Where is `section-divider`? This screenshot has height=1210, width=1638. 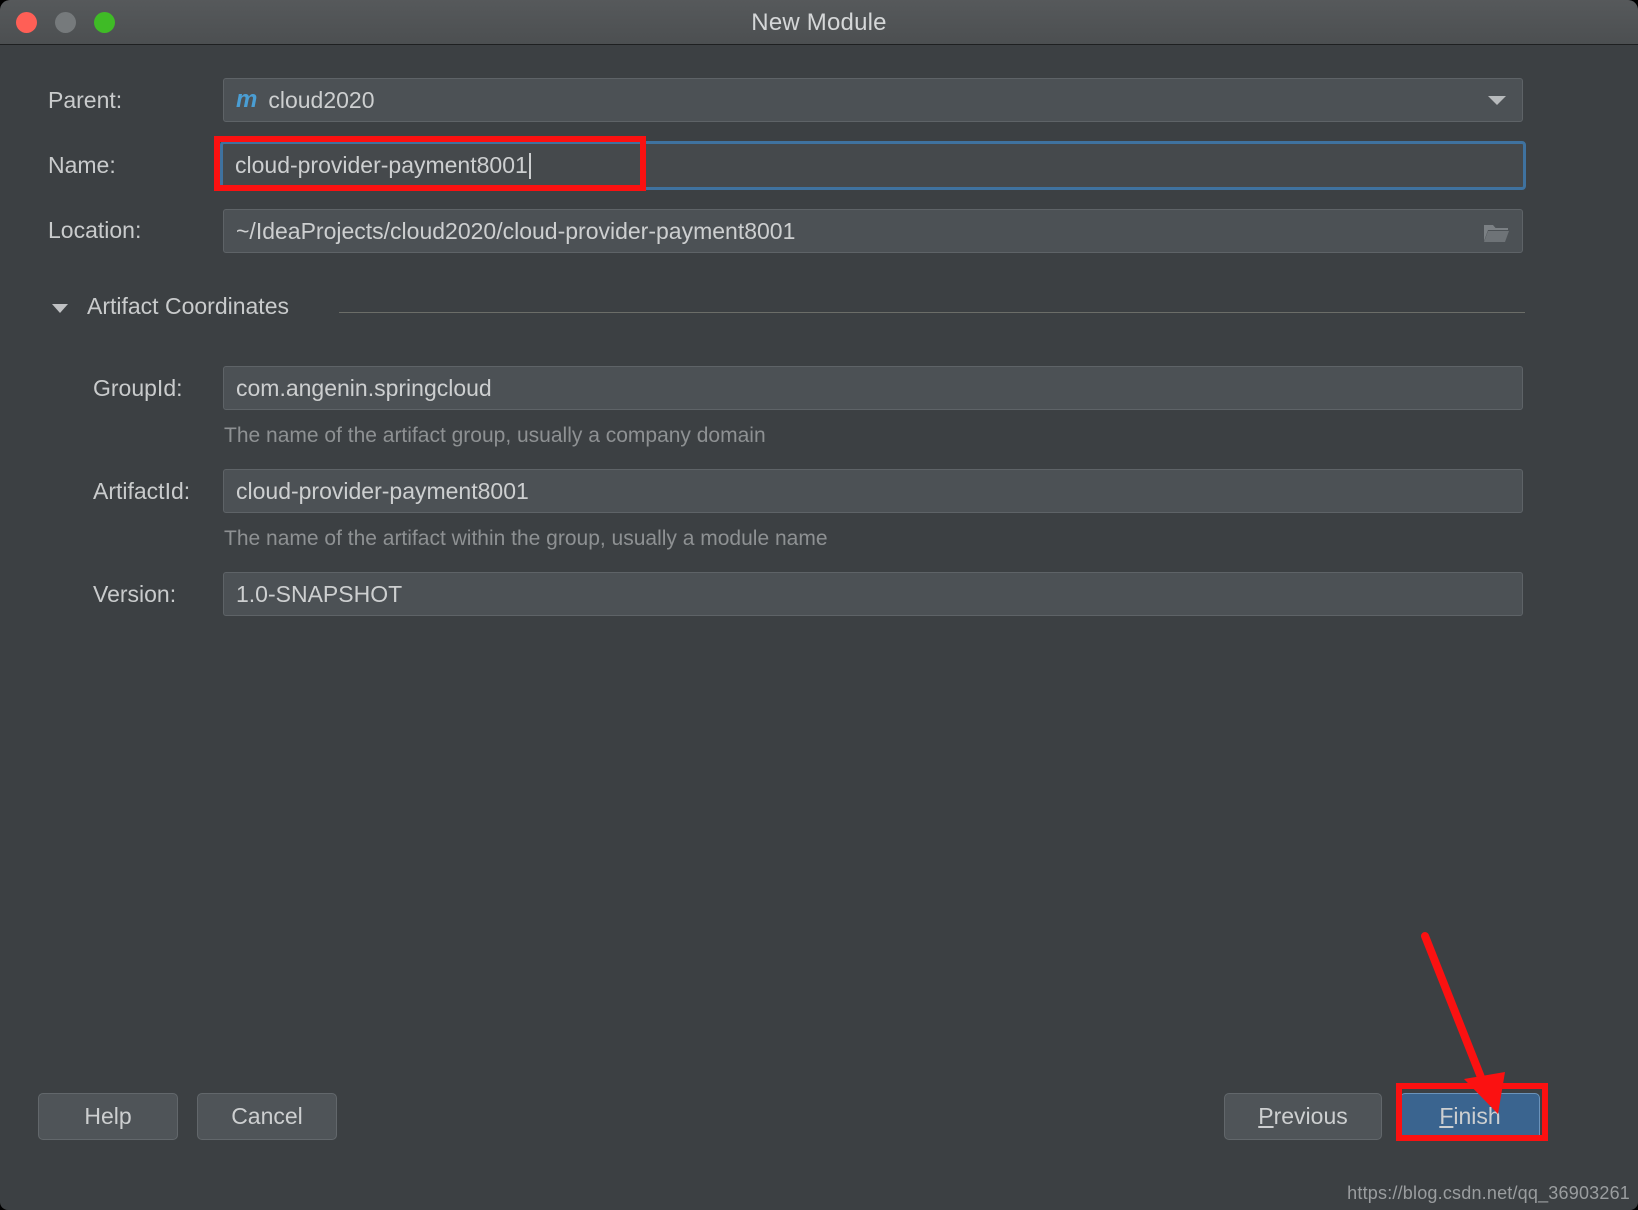 section-divider is located at coordinates (932, 312).